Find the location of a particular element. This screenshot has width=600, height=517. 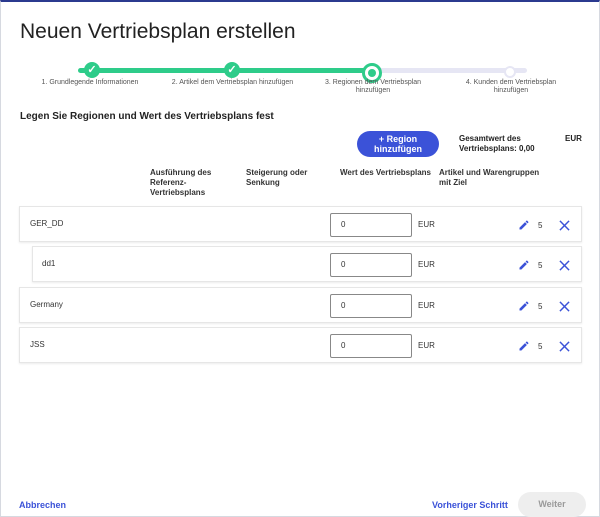

region-name: dd1 is located at coordinates (49, 263).